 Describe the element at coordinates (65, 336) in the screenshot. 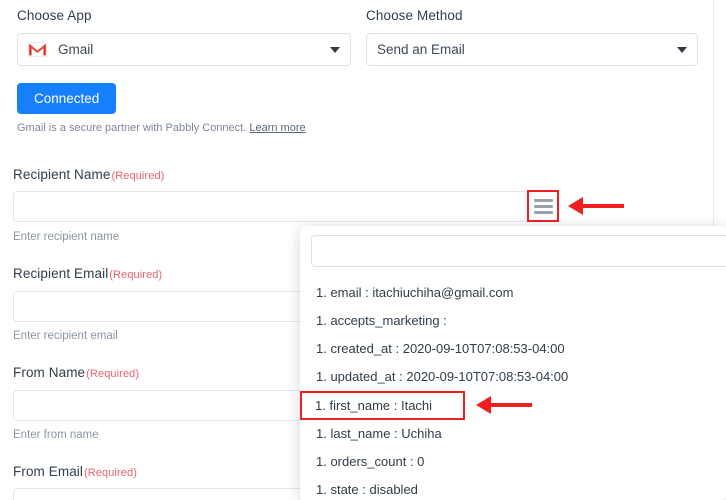

I see `recipient-email-helper: Enter recipient email` at that location.